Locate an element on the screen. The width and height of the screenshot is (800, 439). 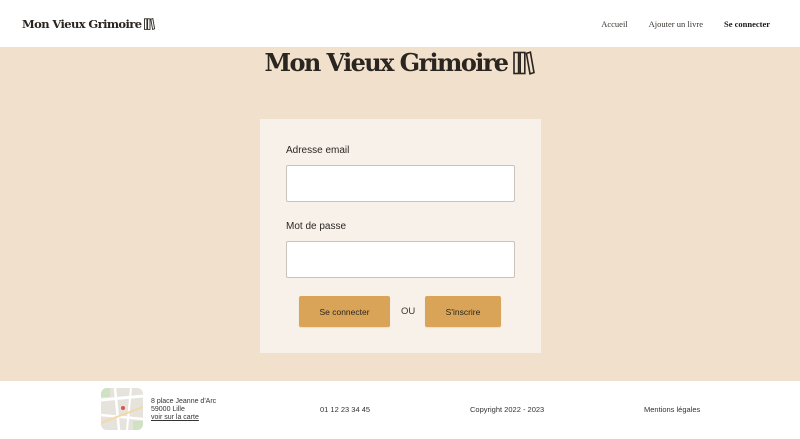
phone-number: 01 12 23 34 45 is located at coordinates (345, 409).